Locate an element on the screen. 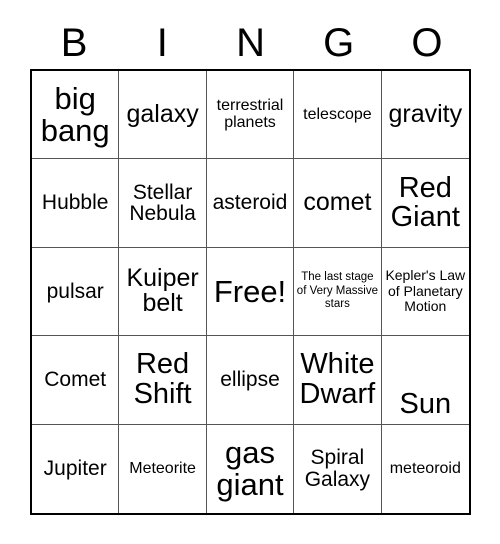 This screenshot has height=544, width=500. bingo-cell-label: galaxy is located at coordinates (162, 113).